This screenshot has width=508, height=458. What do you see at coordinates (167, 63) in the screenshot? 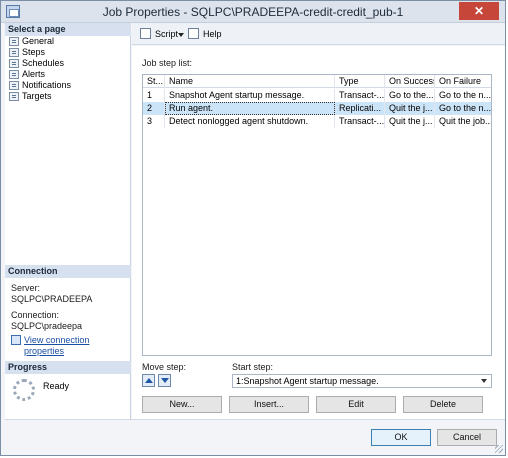
I see `job-step-list-label: Job step list:` at bounding box center [167, 63].